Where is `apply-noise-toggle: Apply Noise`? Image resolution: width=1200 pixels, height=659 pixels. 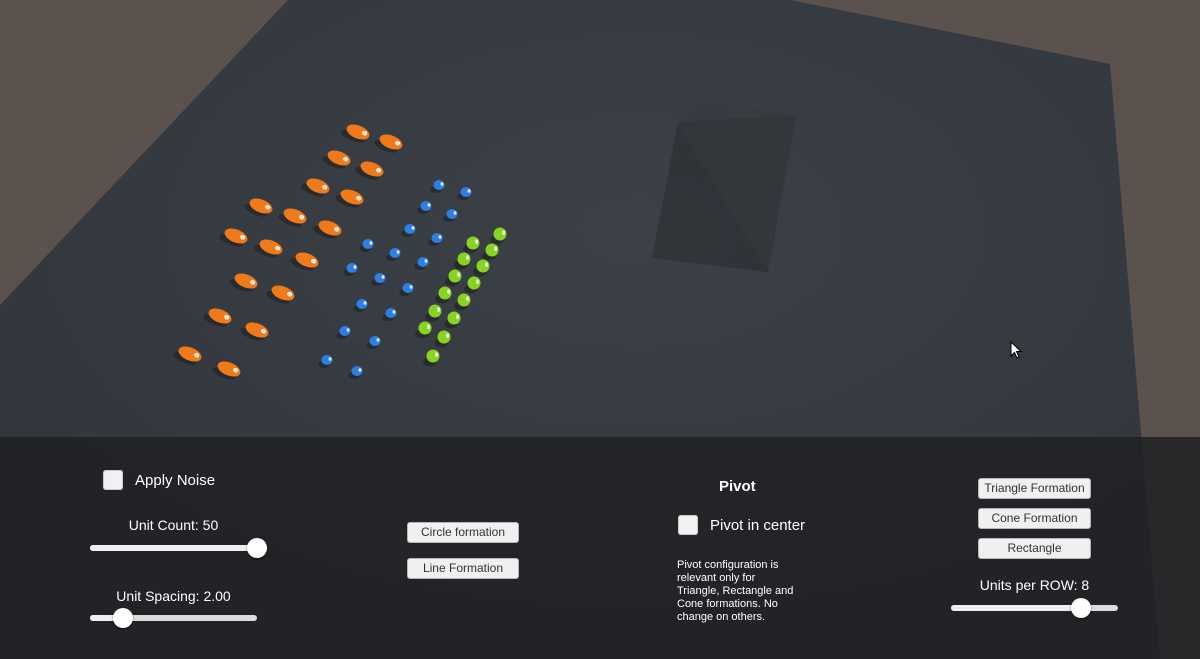 apply-noise-toggle: Apply Noise is located at coordinates (159, 480).